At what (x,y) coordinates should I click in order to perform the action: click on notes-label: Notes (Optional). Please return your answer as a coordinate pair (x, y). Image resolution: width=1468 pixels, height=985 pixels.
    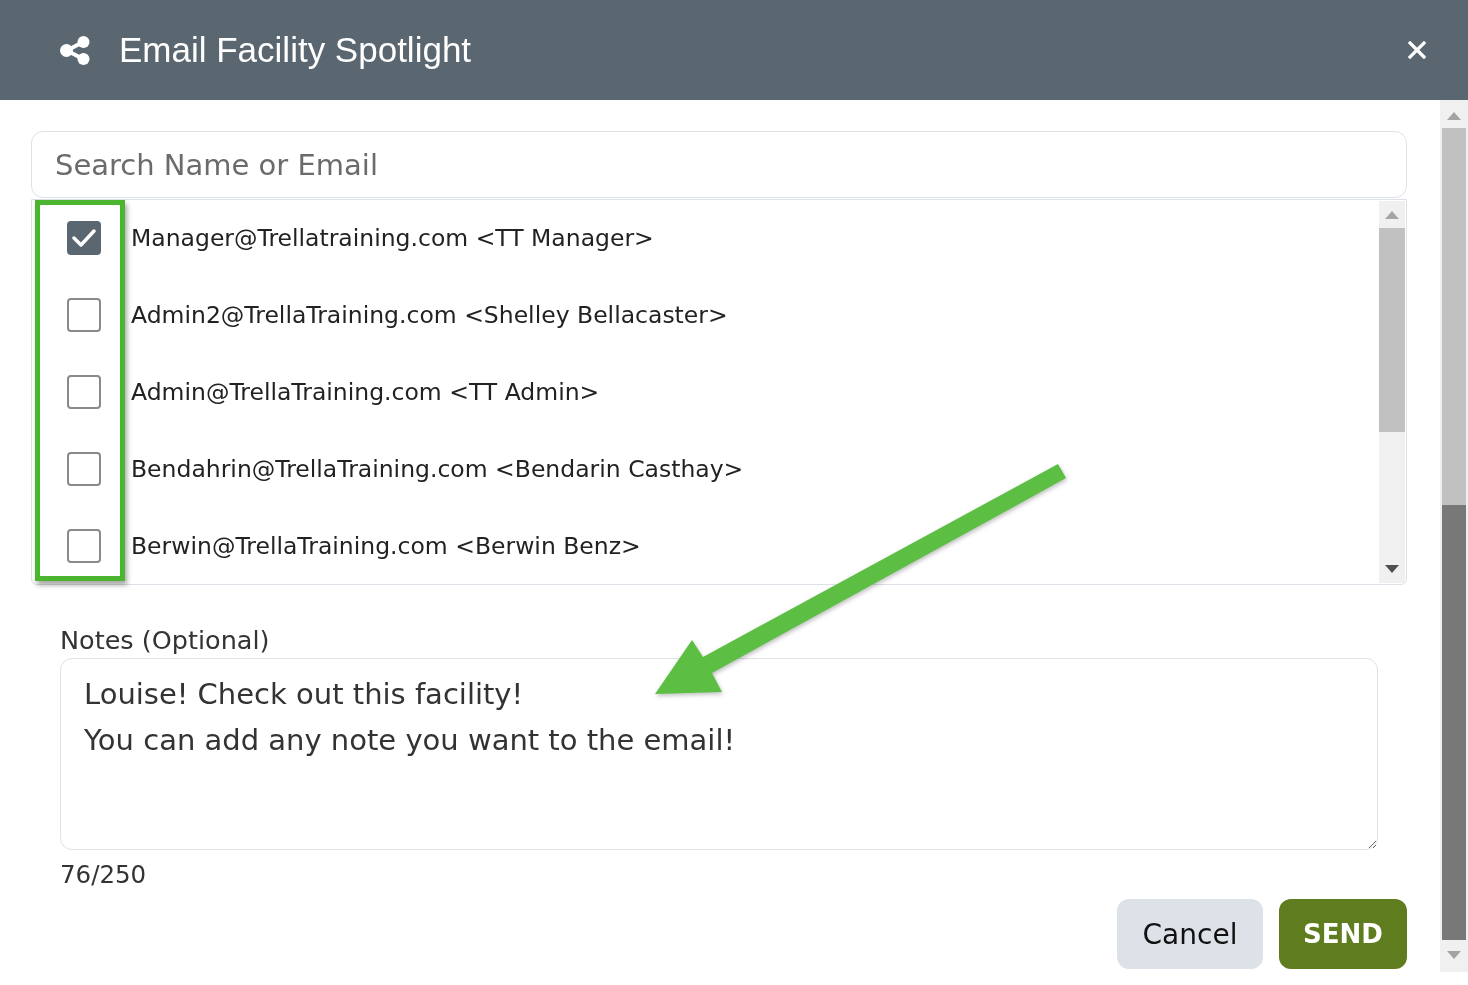
    Looking at the image, I should click on (165, 640).